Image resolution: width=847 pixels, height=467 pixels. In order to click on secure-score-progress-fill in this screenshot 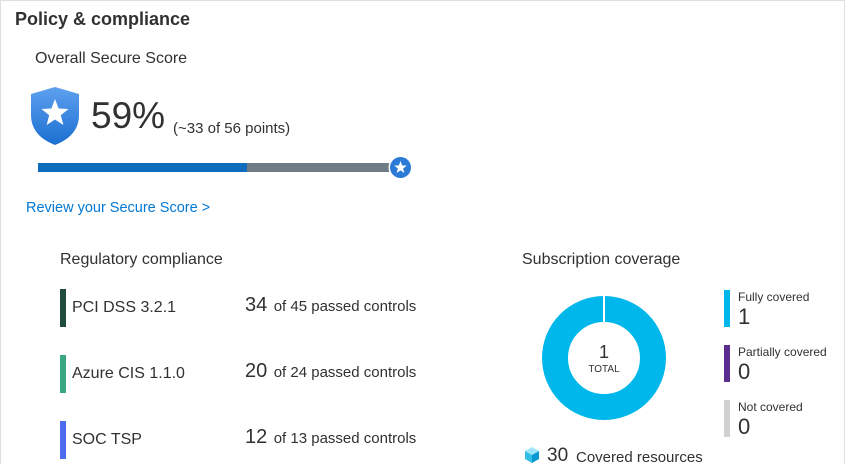, I will do `click(143, 167)`.